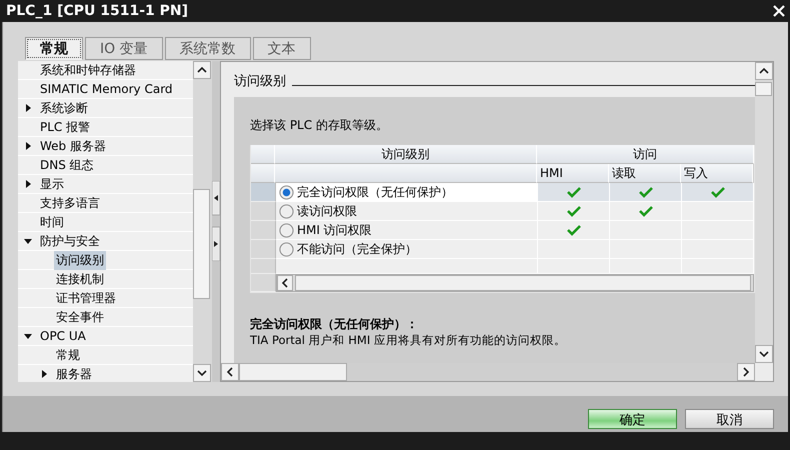 Image resolution: width=790 pixels, height=450 pixels. What do you see at coordinates (645, 173) in the screenshot?
I see `column-header: 读取` at bounding box center [645, 173].